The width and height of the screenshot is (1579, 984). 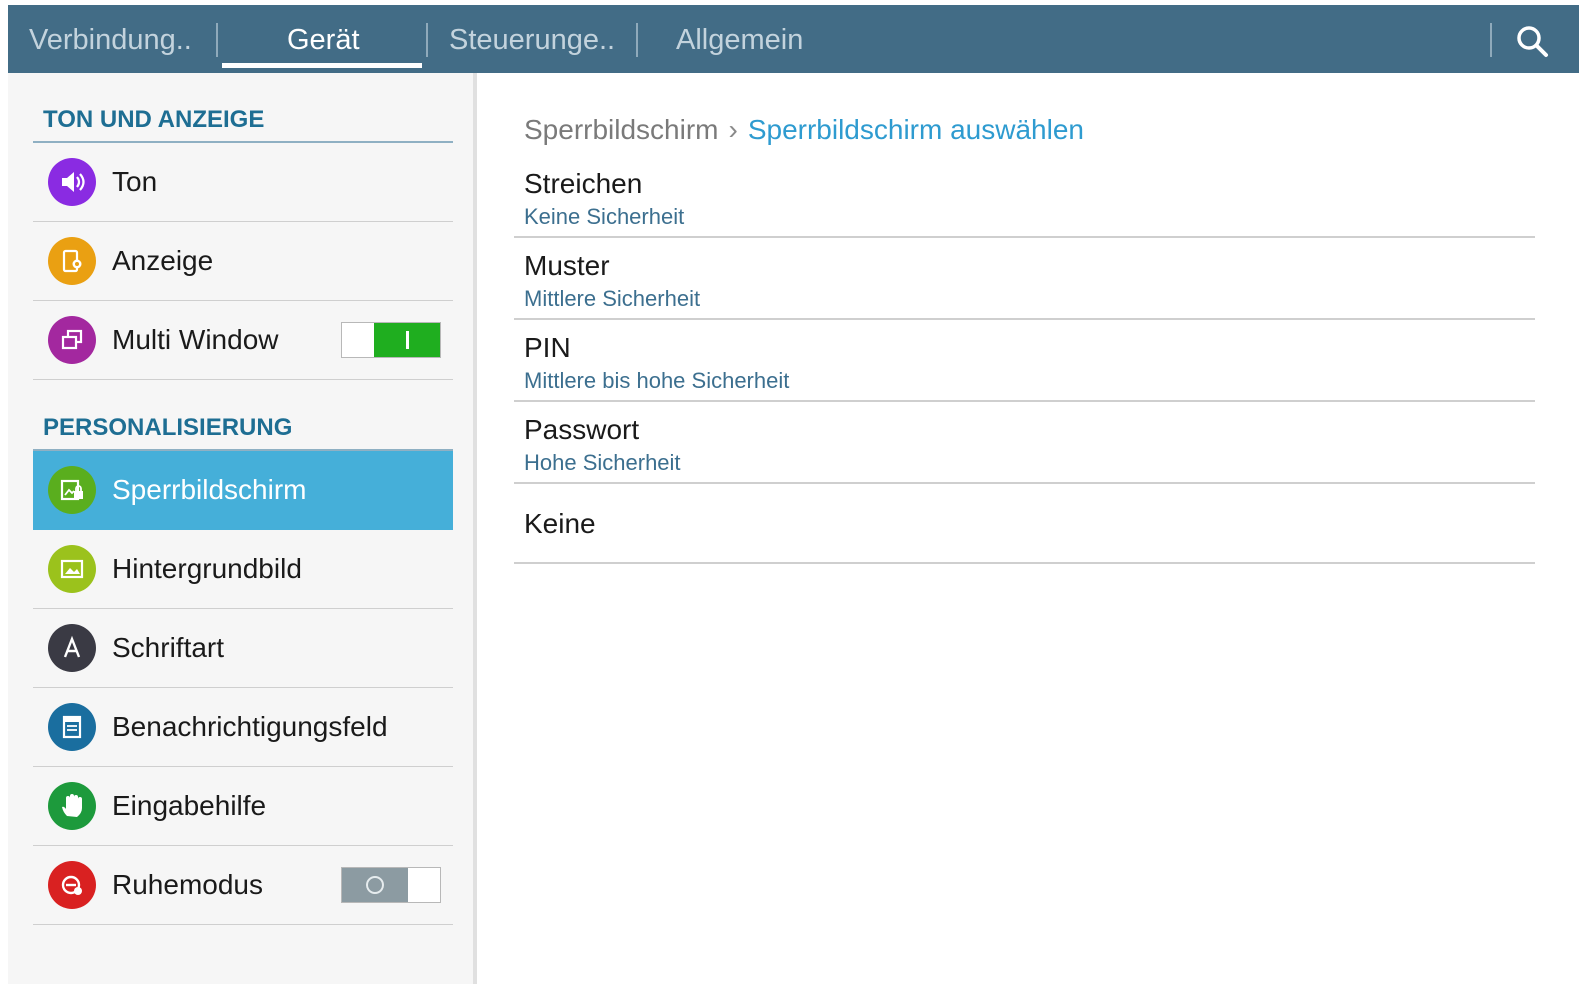 What do you see at coordinates (604, 216) in the screenshot?
I see `option-subtitle: Keine Sicherheit` at bounding box center [604, 216].